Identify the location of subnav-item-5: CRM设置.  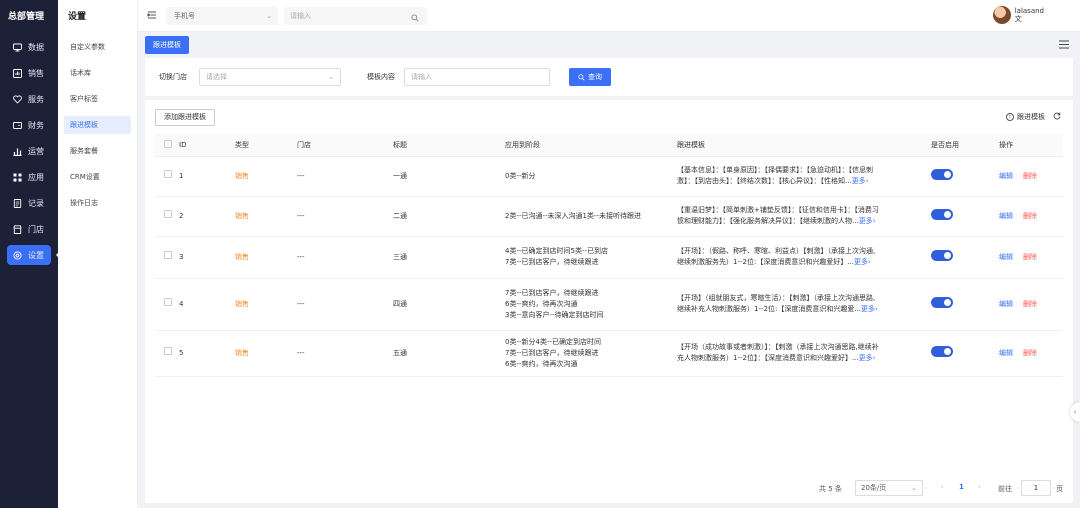
(97, 177).